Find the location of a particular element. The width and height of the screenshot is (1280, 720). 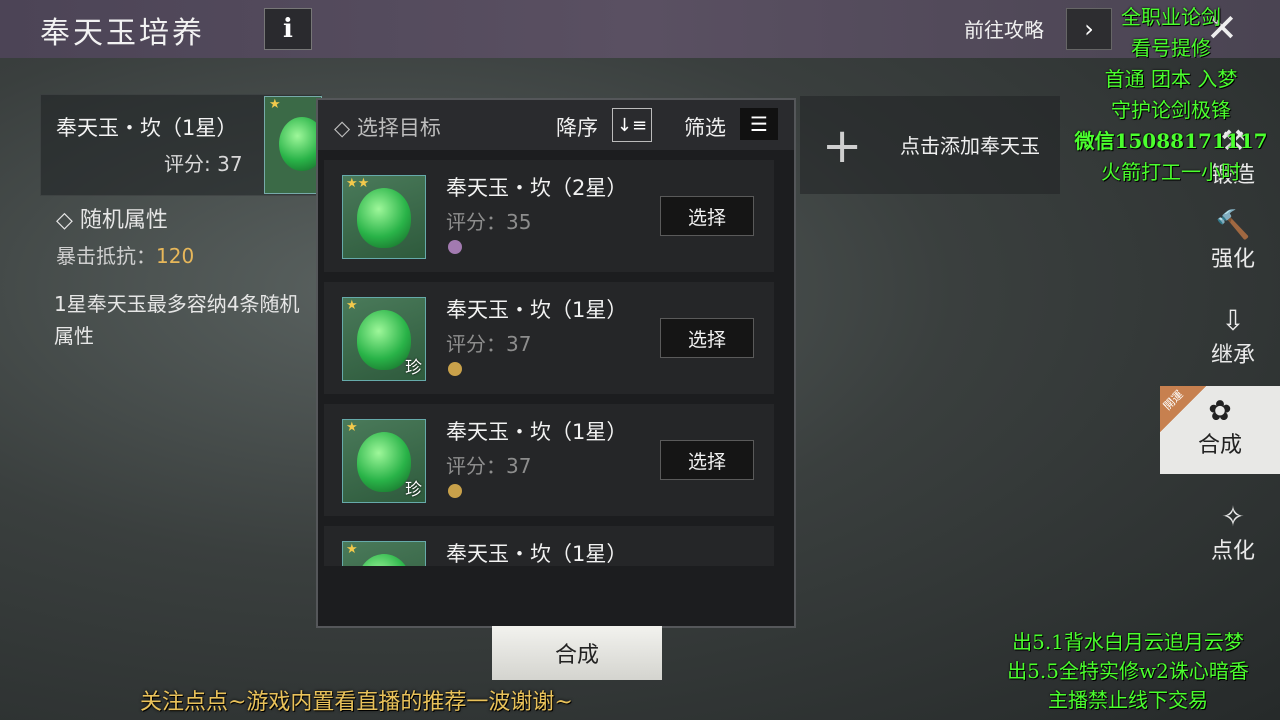

info-button: i is located at coordinates (288, 29).